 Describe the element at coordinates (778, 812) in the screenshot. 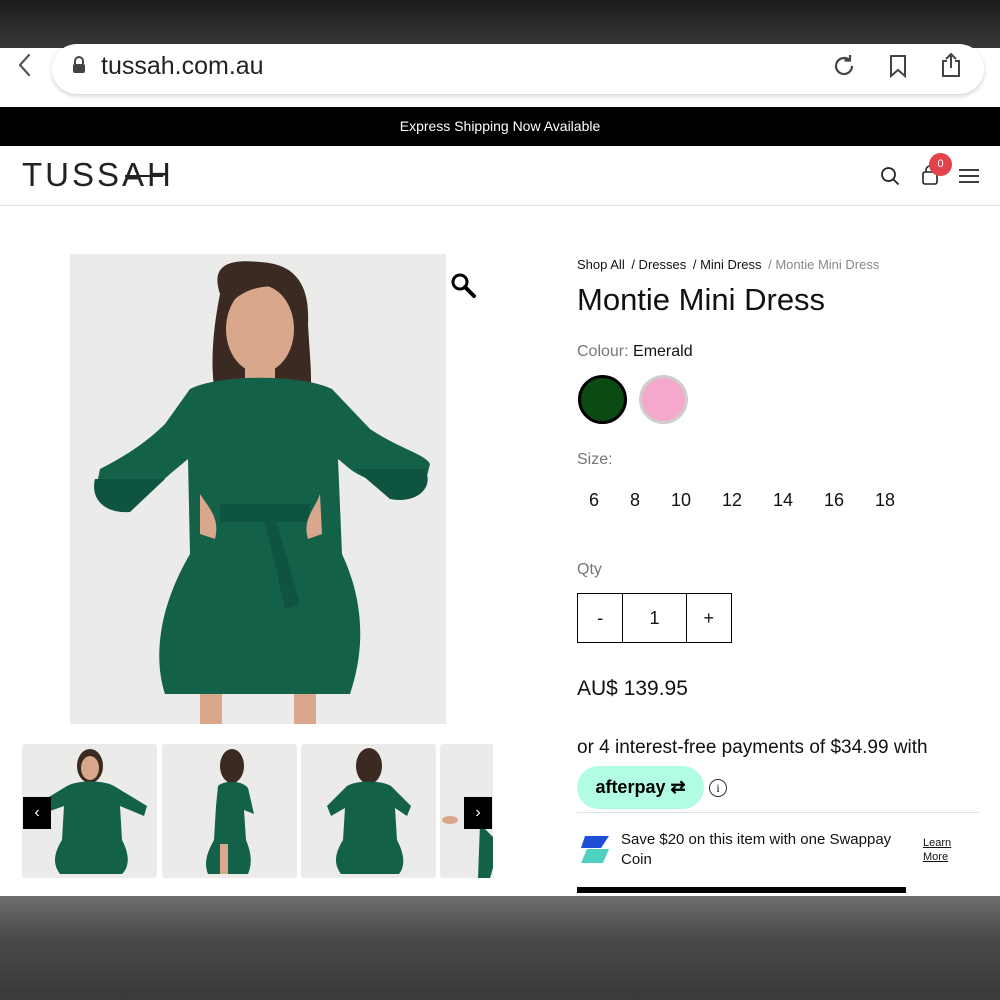

I see `divider` at that location.